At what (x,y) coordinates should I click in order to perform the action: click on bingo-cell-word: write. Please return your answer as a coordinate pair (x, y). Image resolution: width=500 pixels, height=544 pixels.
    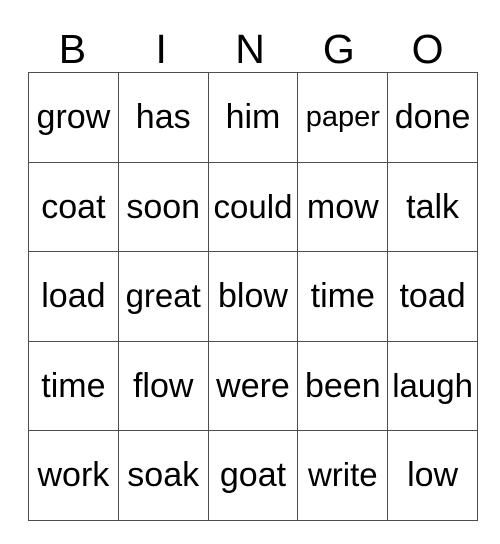
    Looking at the image, I should click on (342, 475).